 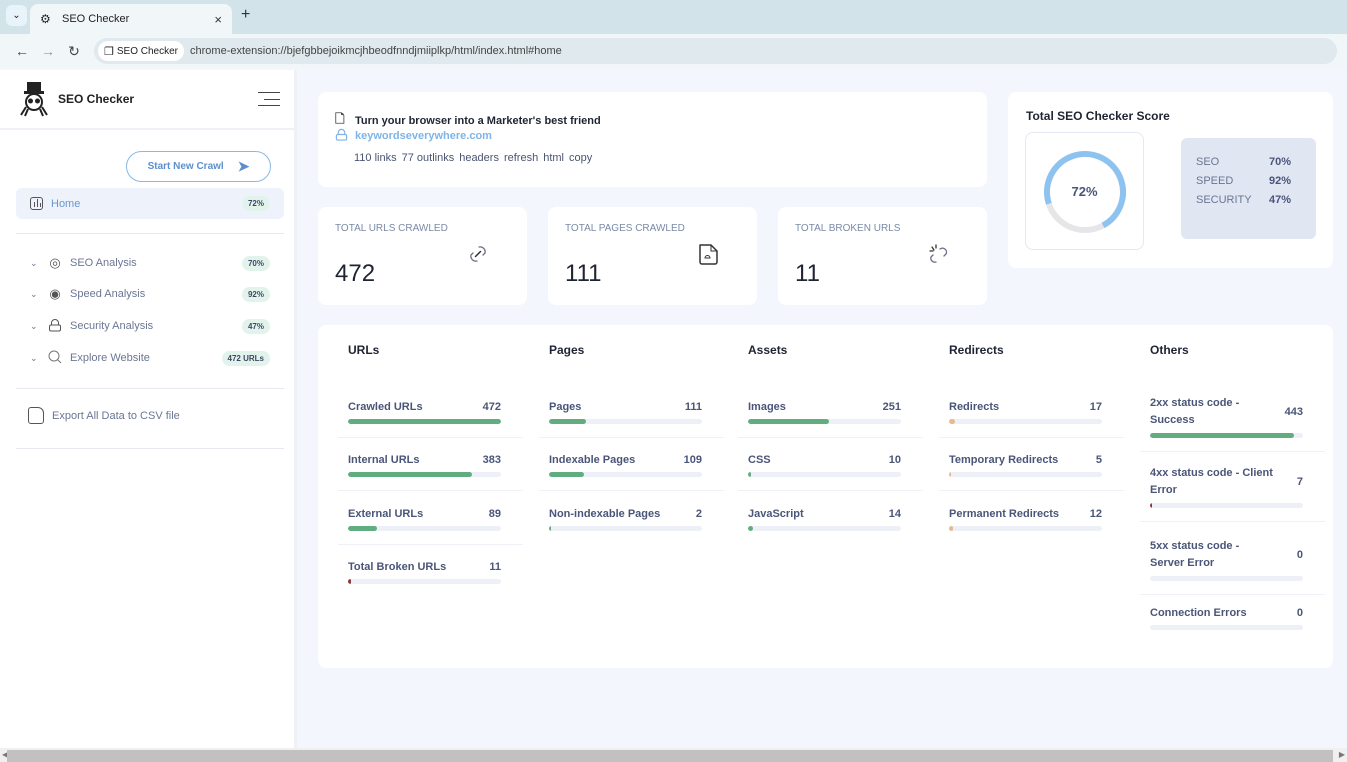 I want to click on metric-row: External URLs 89, so click(x=424, y=514).